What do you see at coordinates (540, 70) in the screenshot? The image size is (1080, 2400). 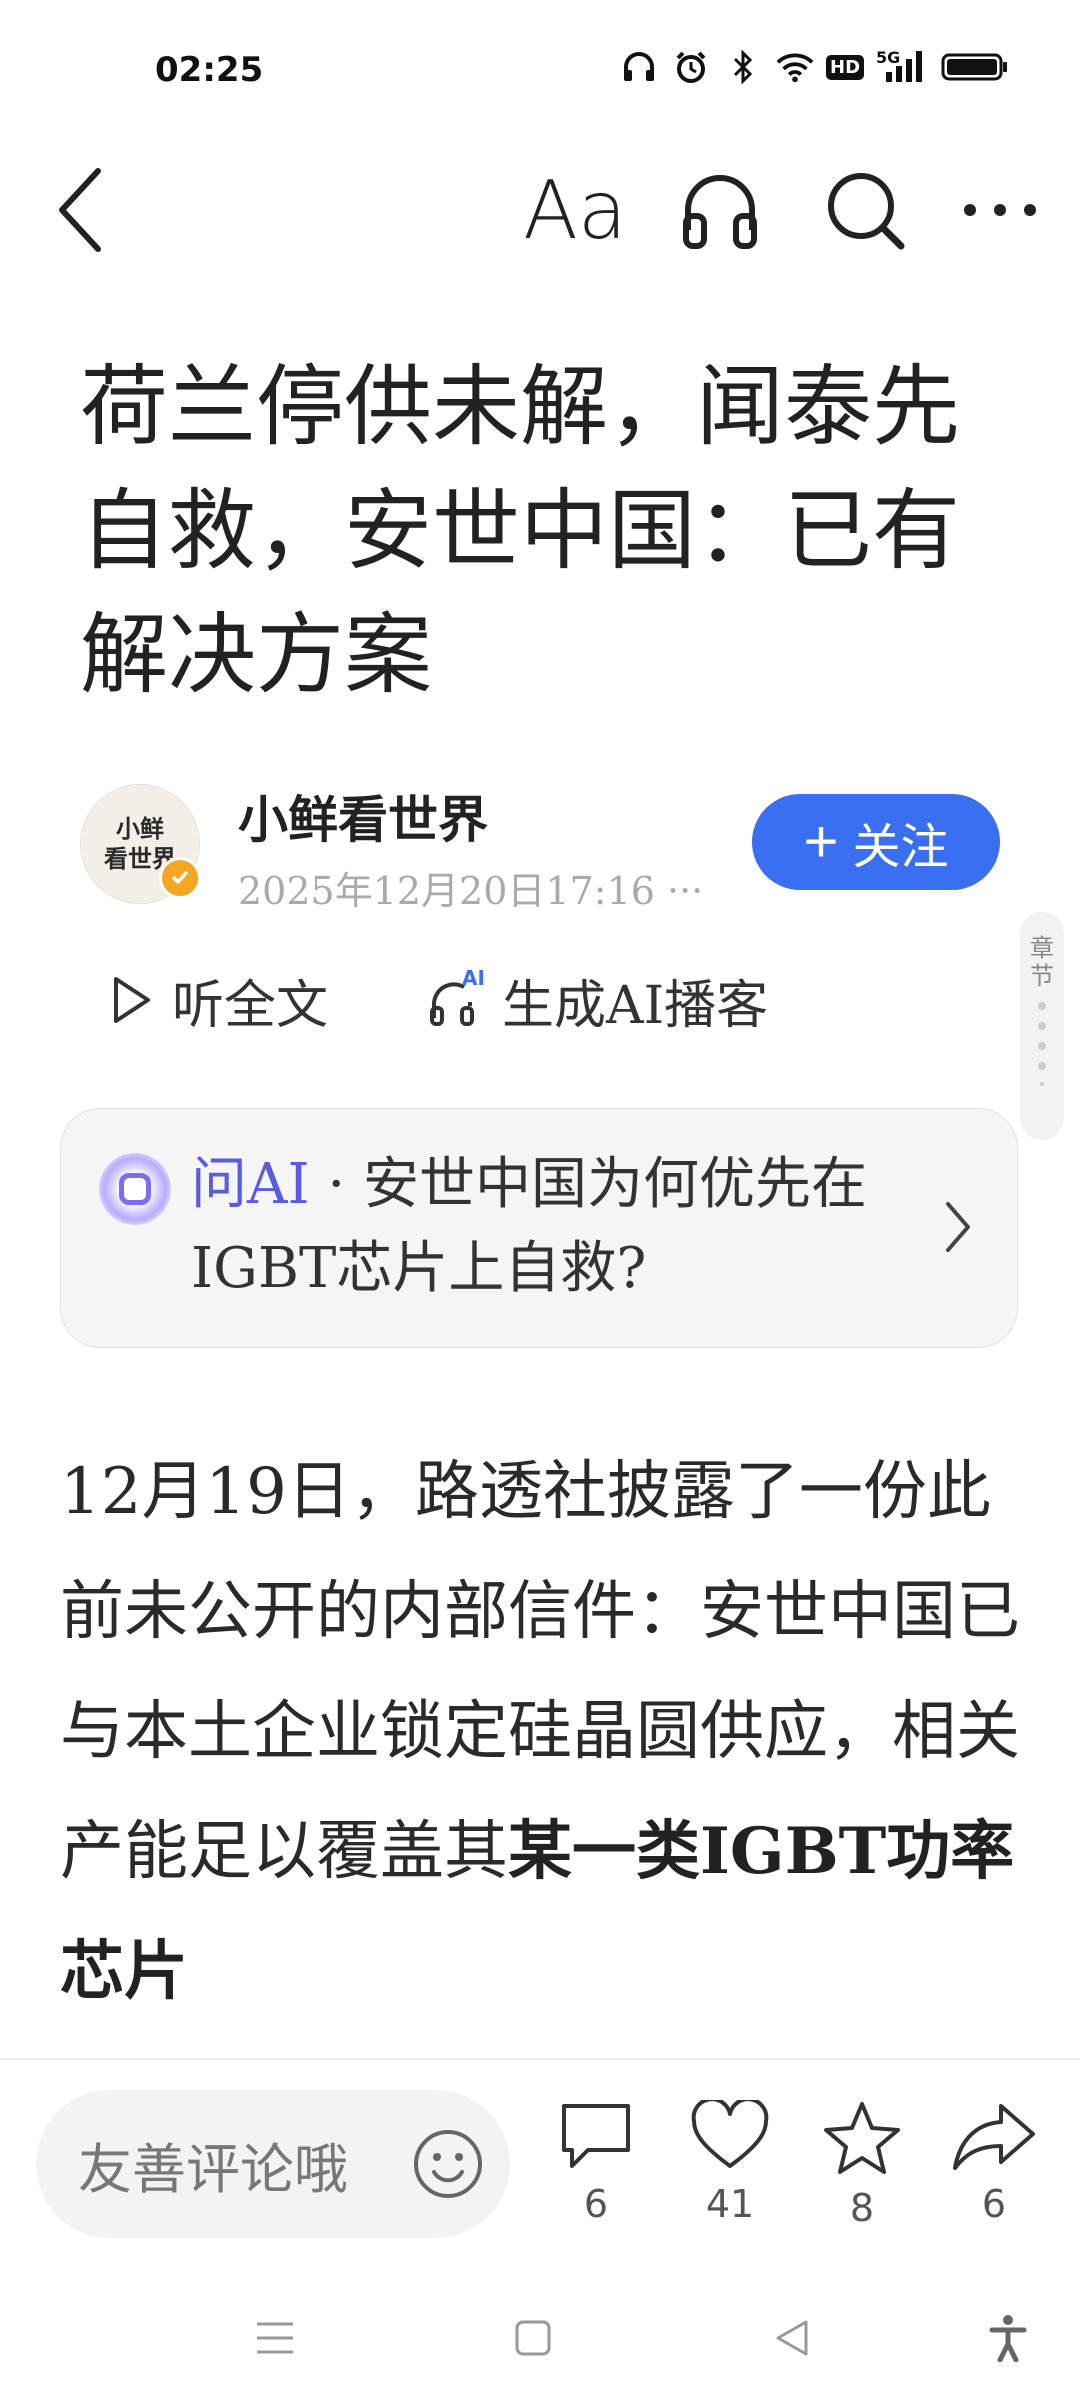 I see `status-bar: 02:25 HD 5G` at bounding box center [540, 70].